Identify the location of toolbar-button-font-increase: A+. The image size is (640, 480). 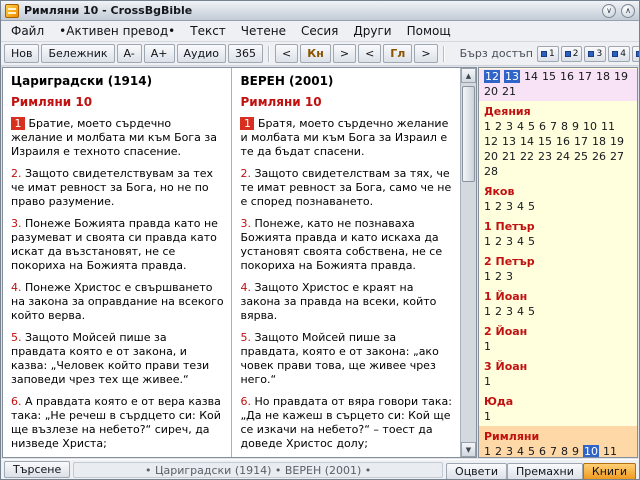
(159, 53).